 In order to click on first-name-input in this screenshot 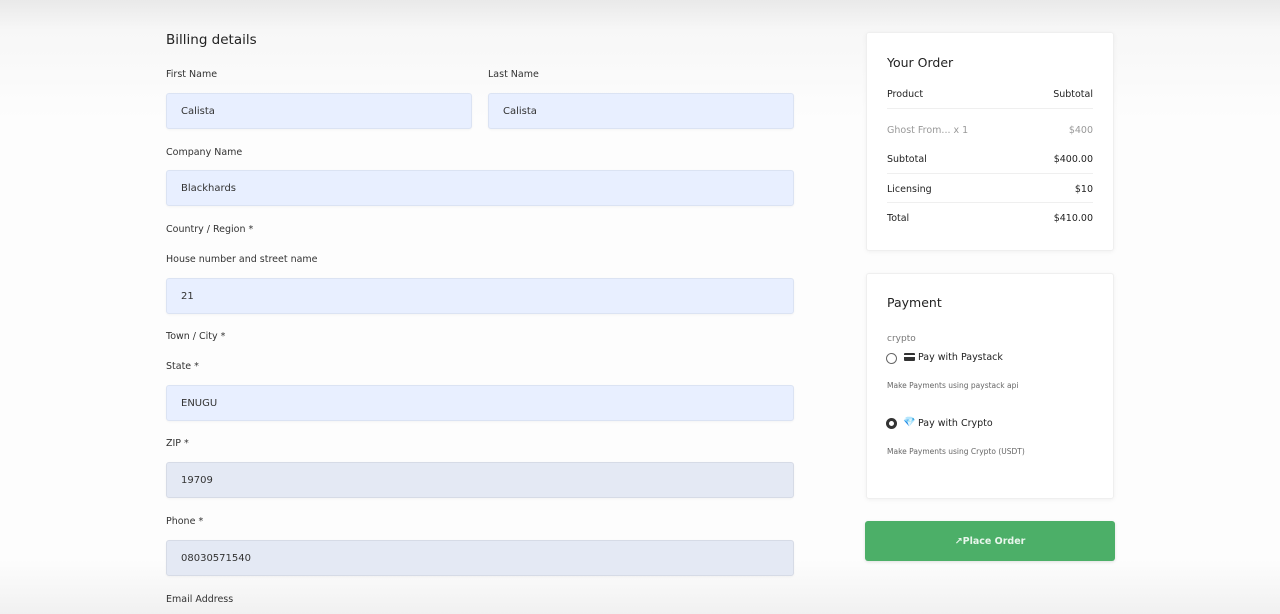, I will do `click(319, 111)`.